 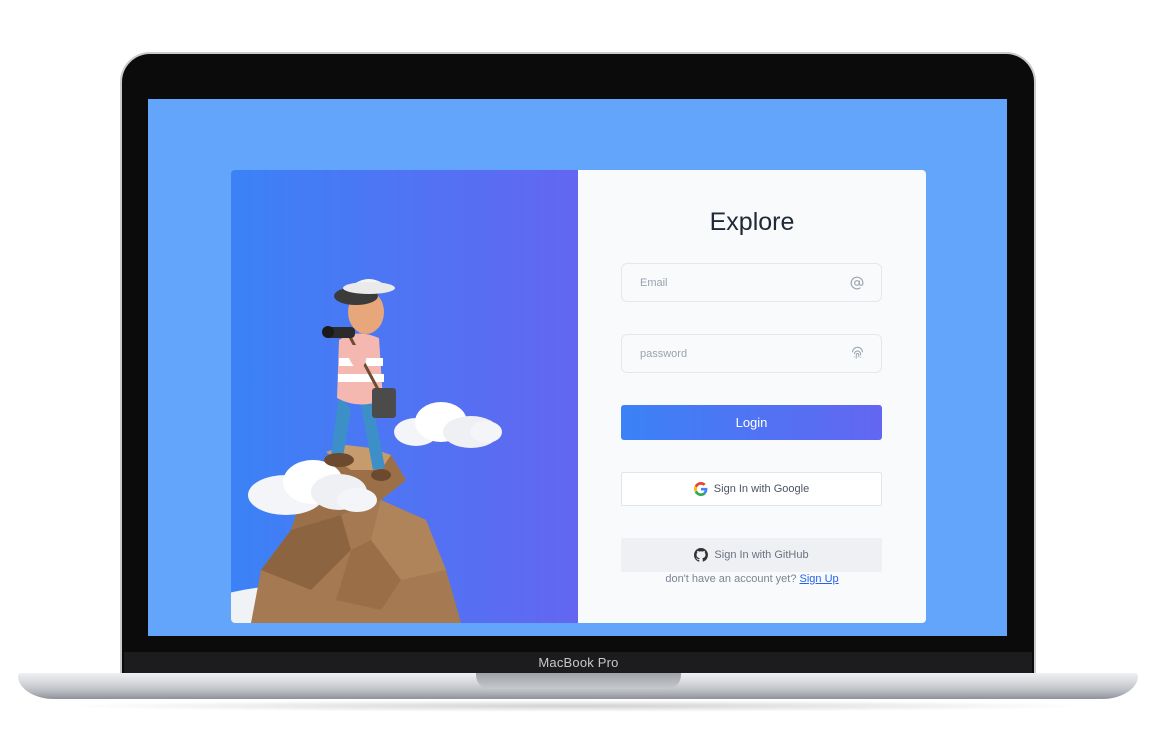 I want to click on google-signin-button: Sign In with Google, so click(x=751, y=489).